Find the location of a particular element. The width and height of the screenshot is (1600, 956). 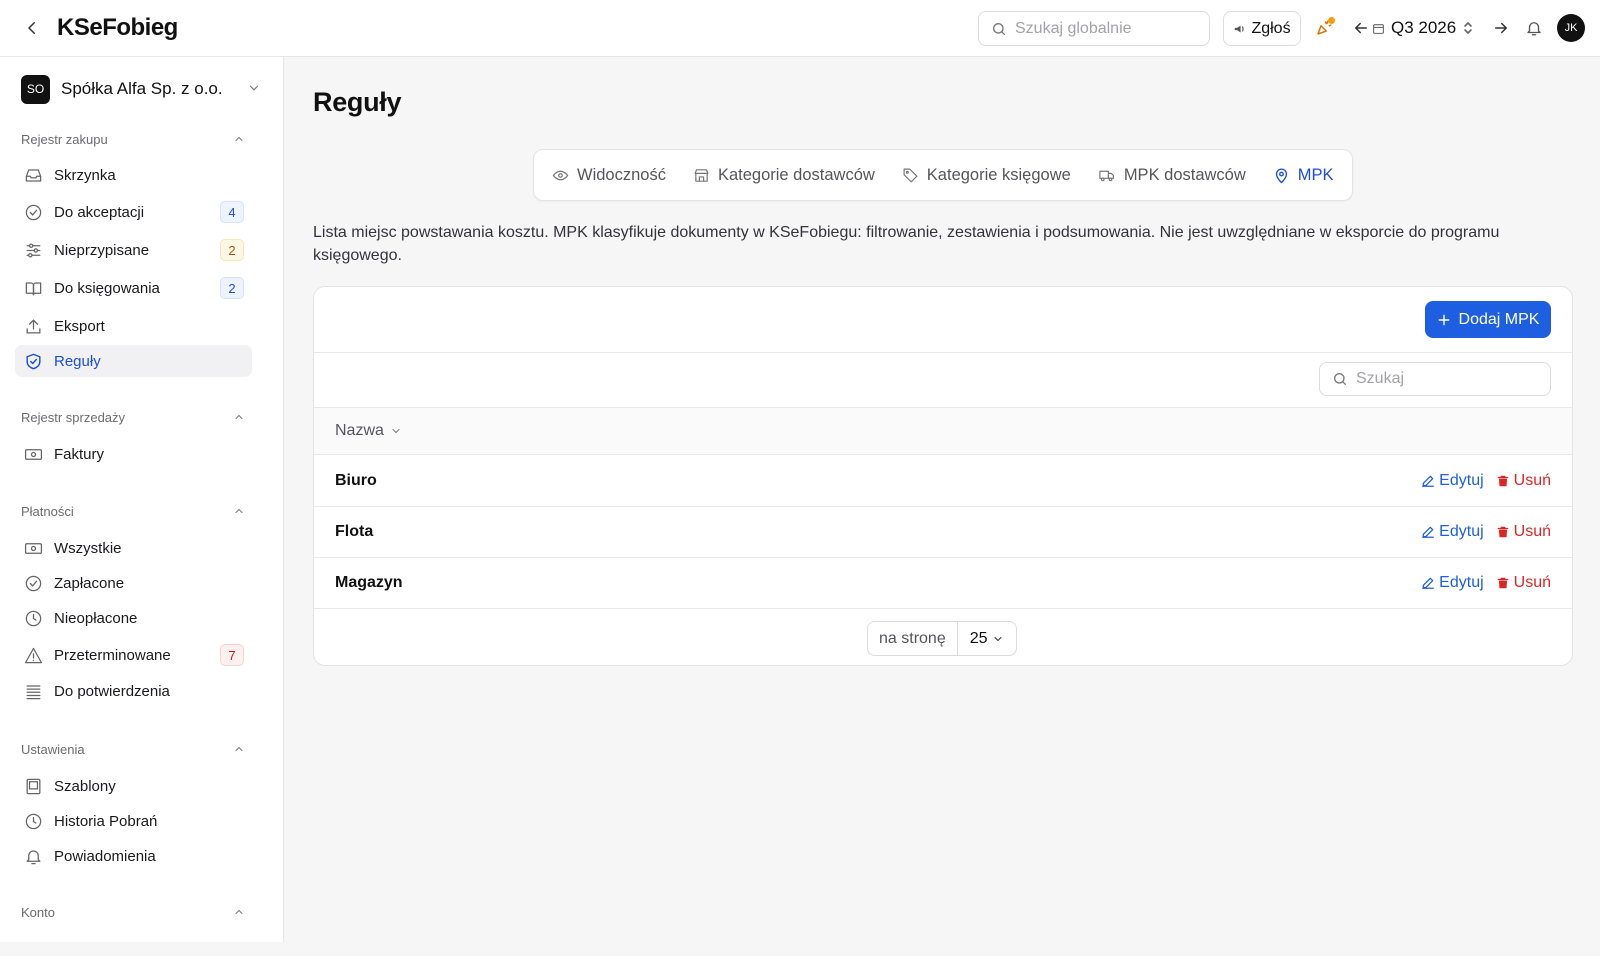

tab-visibility: Widoczność is located at coordinates (609, 175).